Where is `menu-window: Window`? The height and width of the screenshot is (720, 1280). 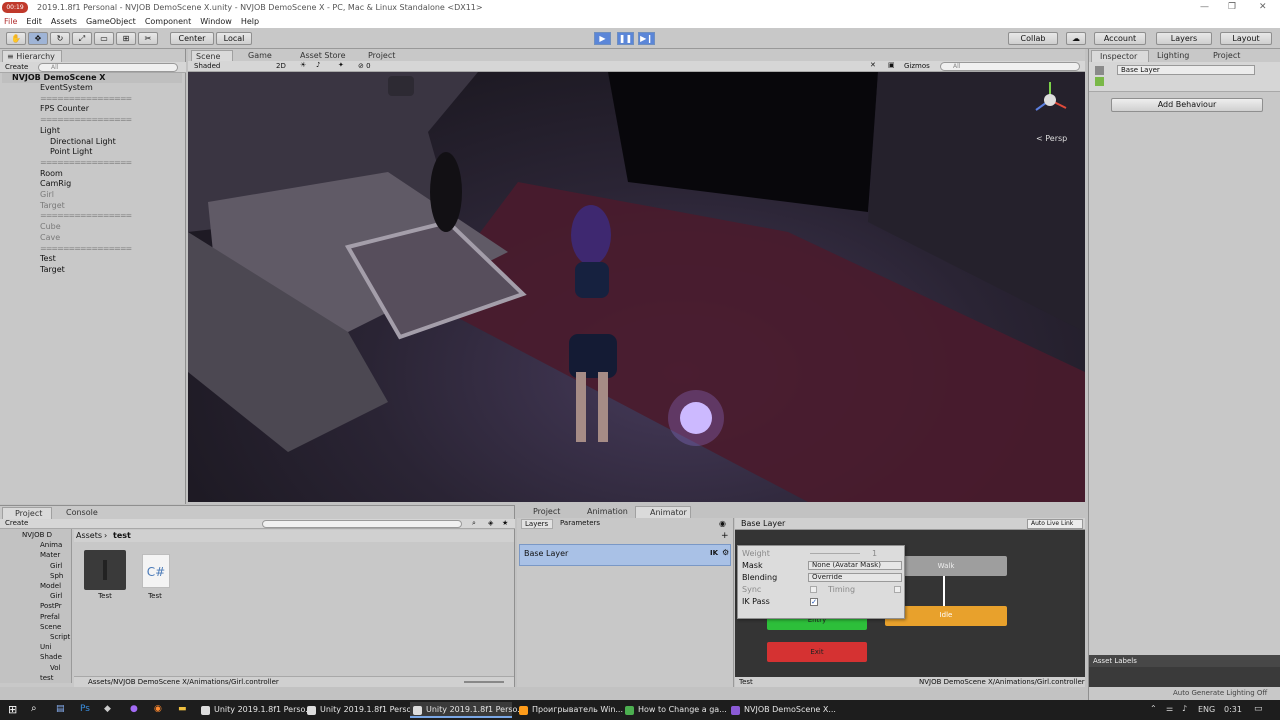 menu-window: Window is located at coordinates (216, 21).